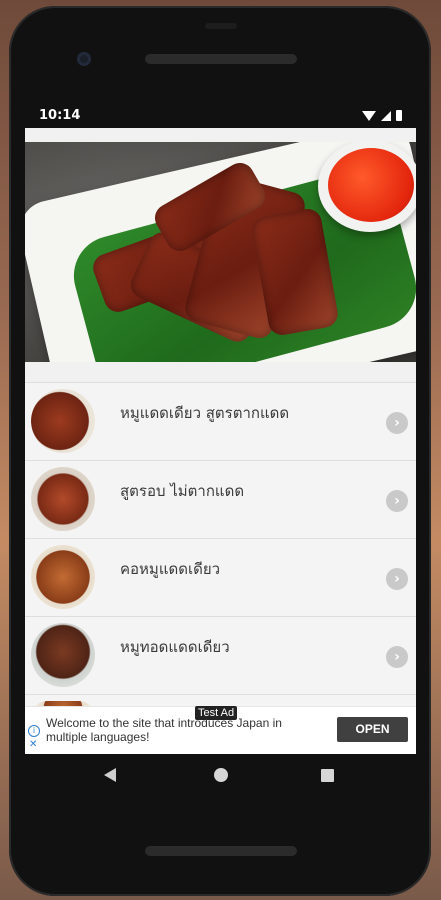 This screenshot has height=900, width=441. I want to click on list-item-title: สูตรอบ ไม่ตากแดด, so click(182, 491).